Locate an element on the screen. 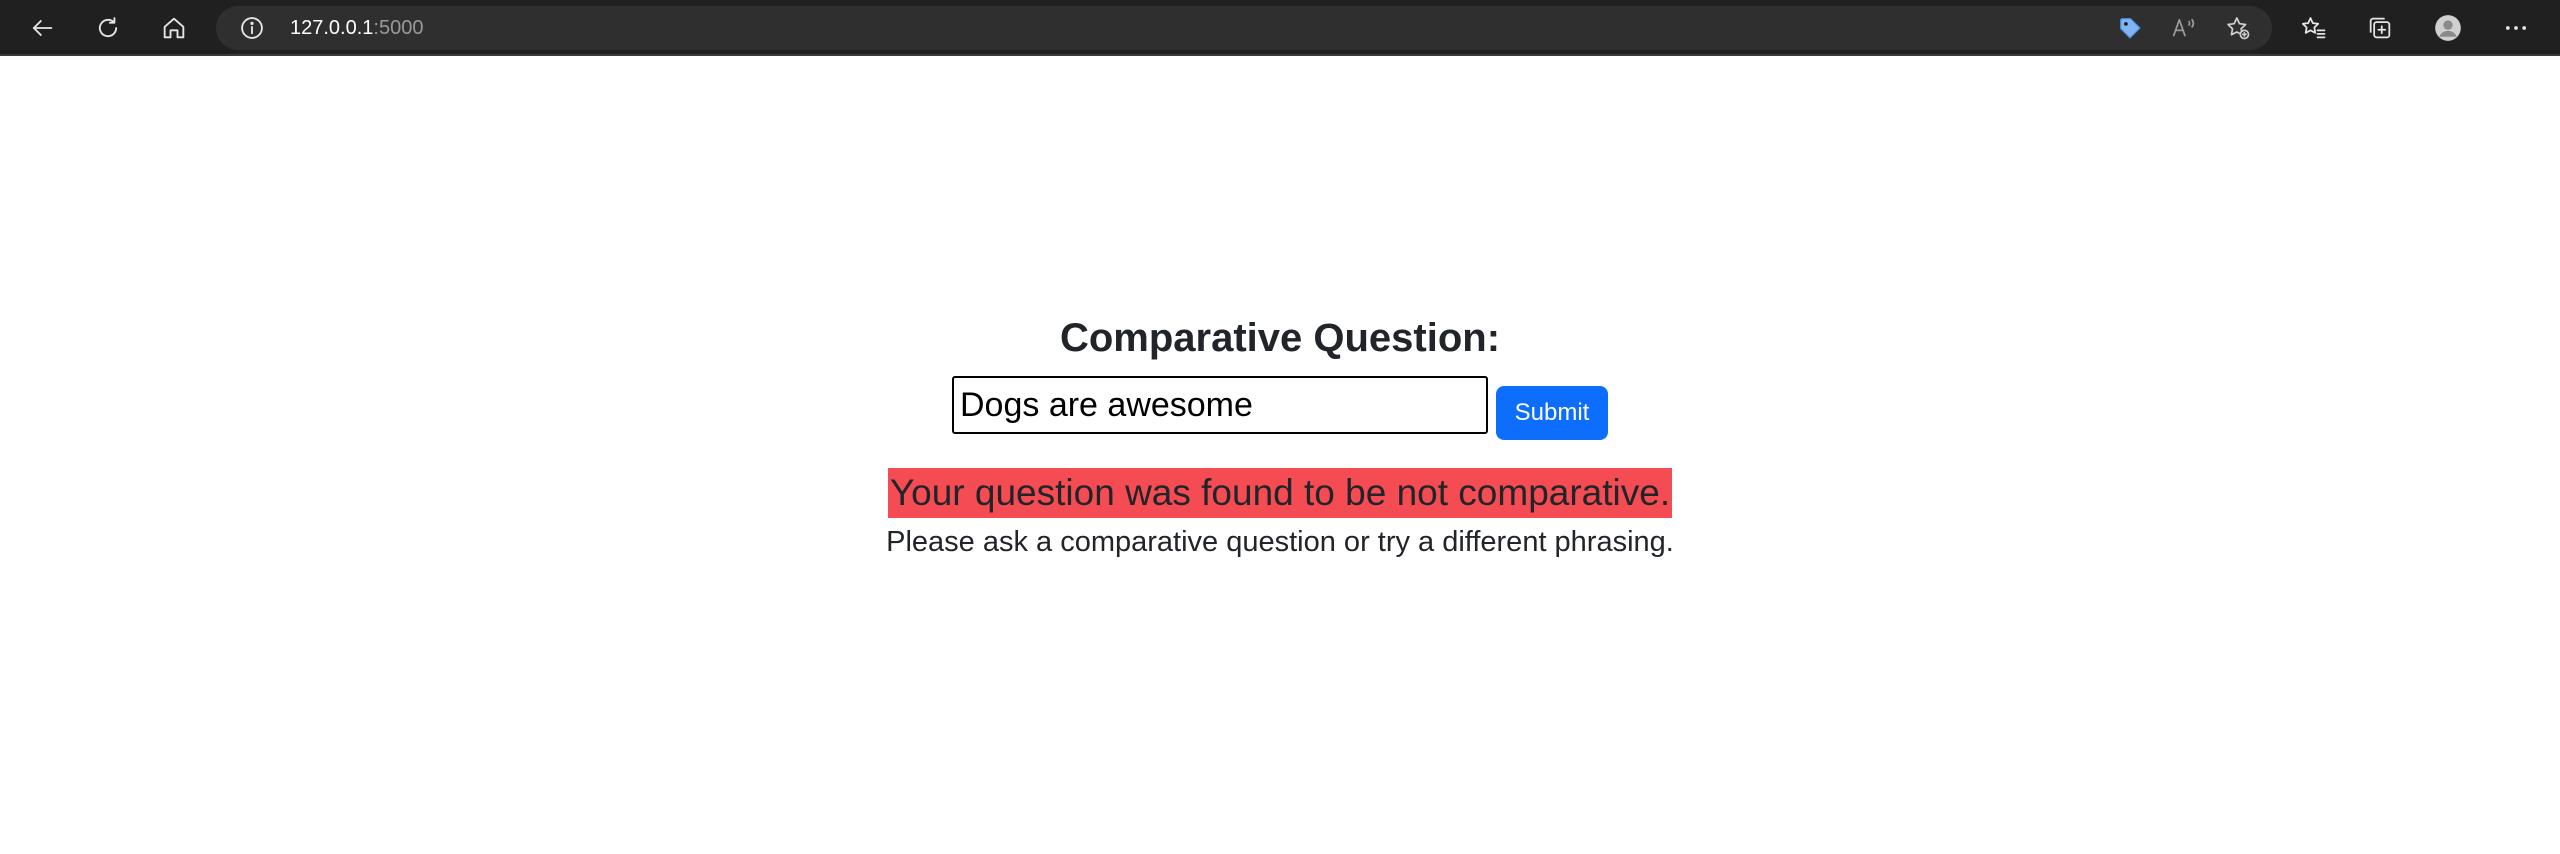 This screenshot has height=854, width=2560. url-port: :5000 is located at coordinates (398, 28).